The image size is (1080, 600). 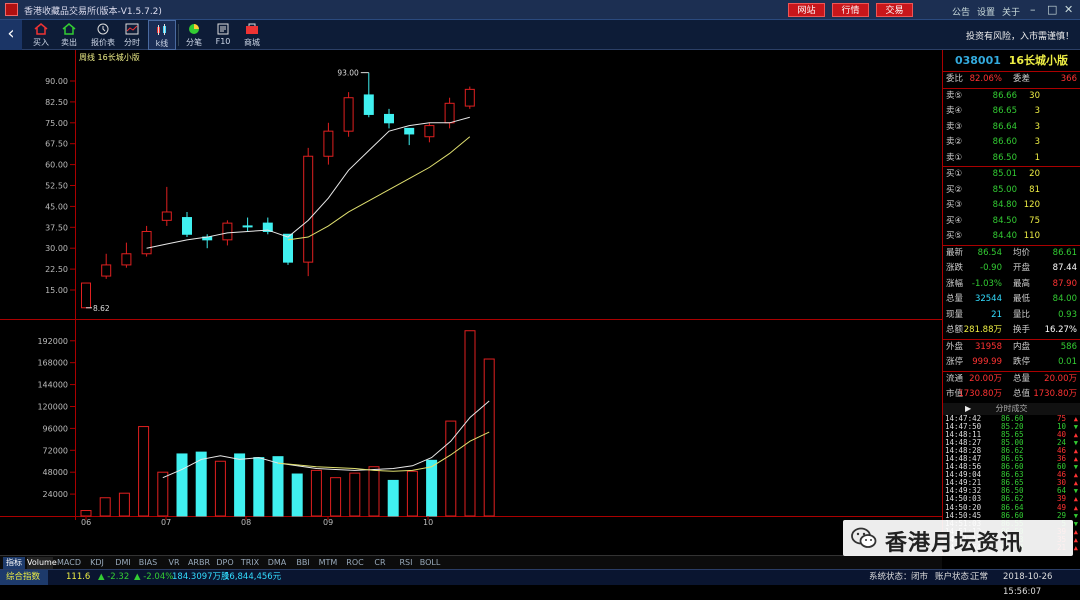 What do you see at coordinates (1004, 220) in the screenshot?
I see `order-price: 84.50` at bounding box center [1004, 220].